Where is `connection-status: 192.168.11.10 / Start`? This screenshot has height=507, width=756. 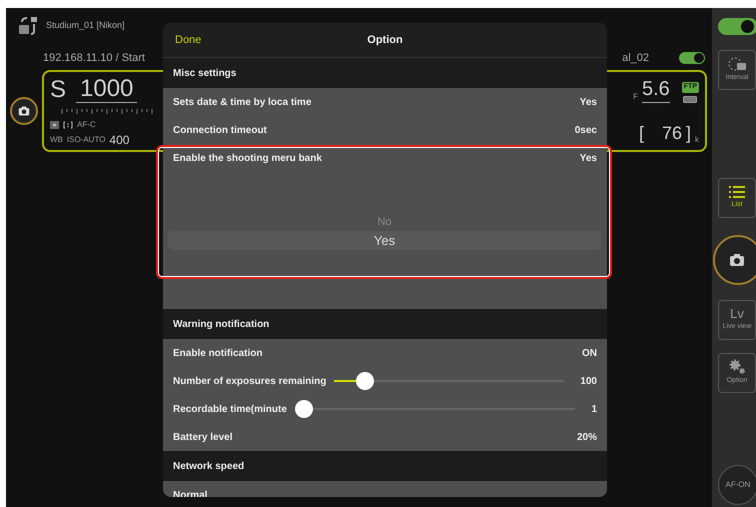
connection-status: 192.168.11.10 / Start is located at coordinates (94, 58).